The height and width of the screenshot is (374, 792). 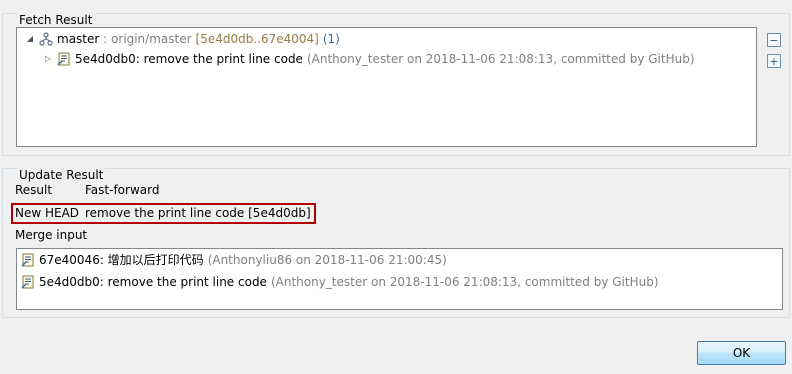 What do you see at coordinates (153, 282) in the screenshot?
I see `merge-item-id-message: 5e4d0db0: remove the print line code` at bounding box center [153, 282].